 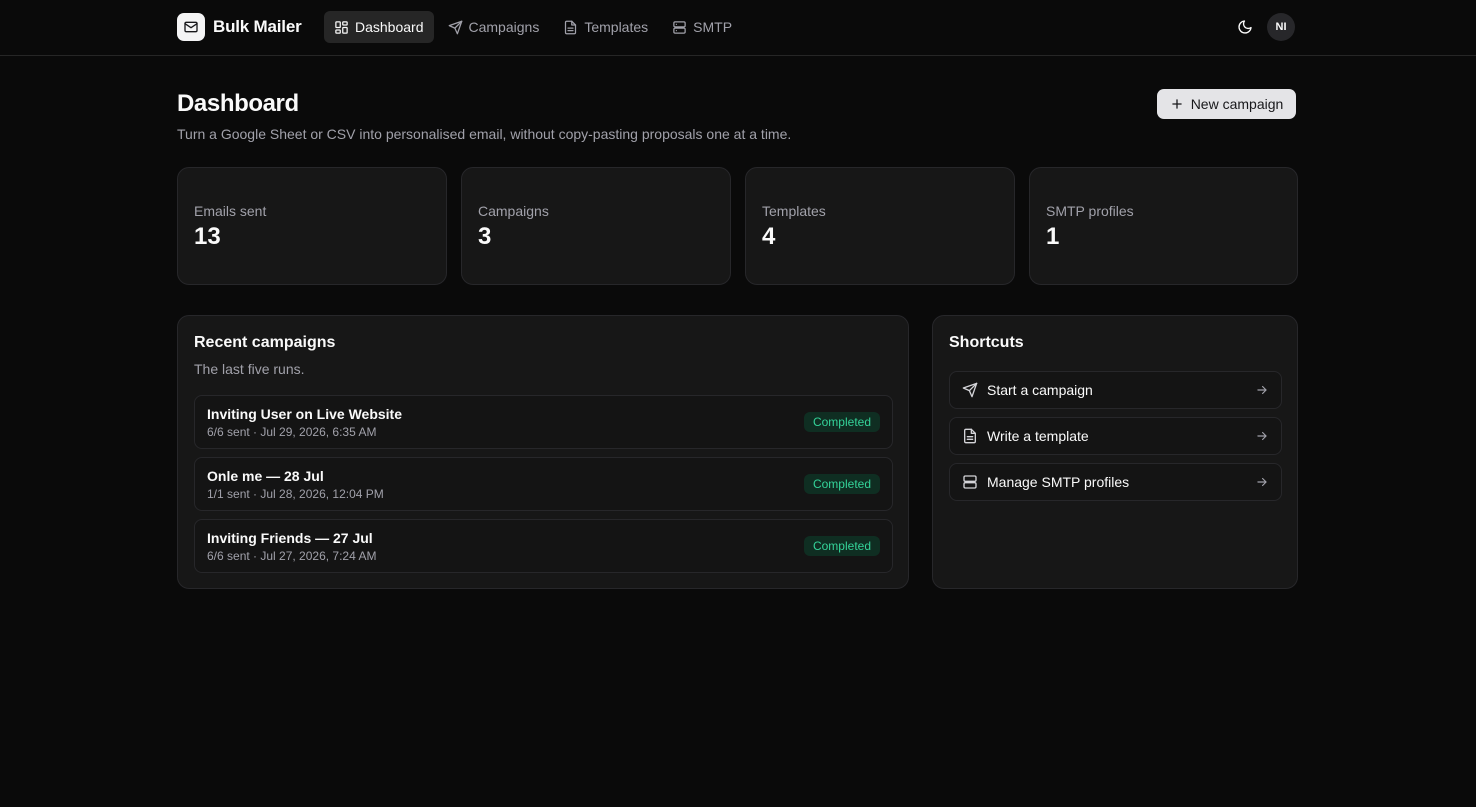 I want to click on moon-icon, so click(x=1245, y=27).